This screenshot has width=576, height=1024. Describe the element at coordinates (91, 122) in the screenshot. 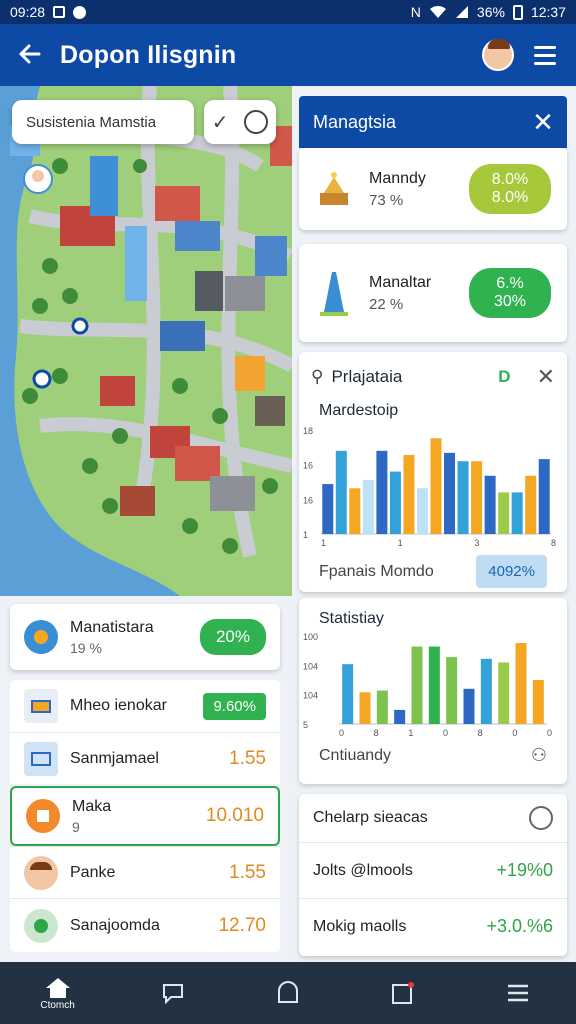

I see `map-search-label: Susistenia Mamstia` at that location.